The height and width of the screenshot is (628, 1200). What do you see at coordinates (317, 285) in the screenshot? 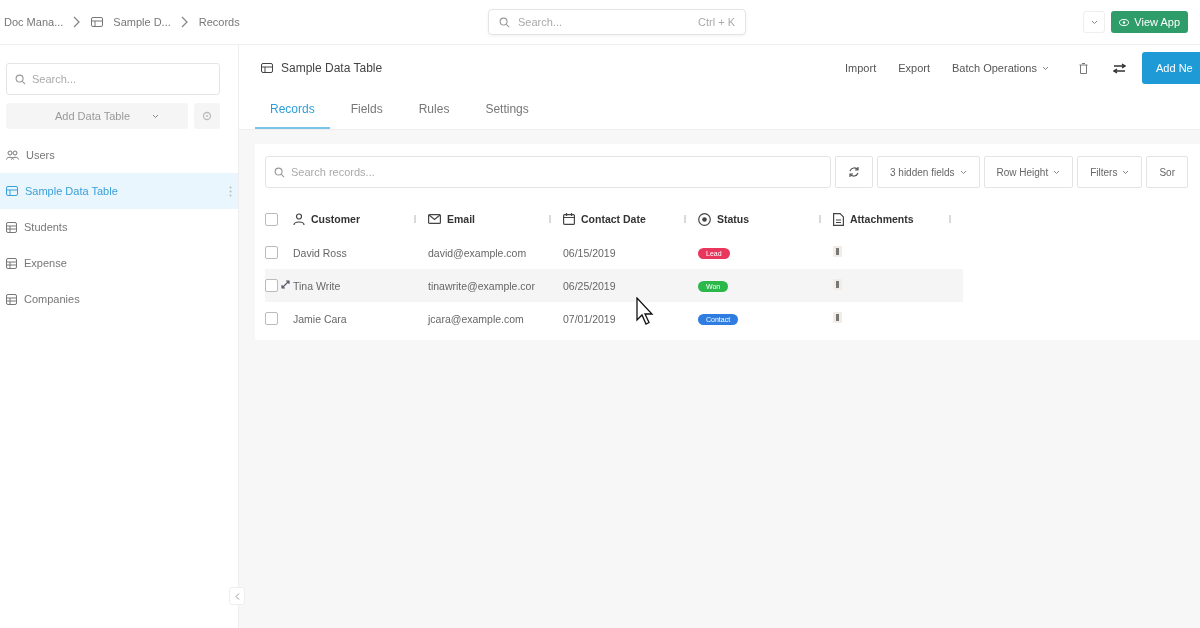
I see `table-cell: Tina Write` at bounding box center [317, 285].